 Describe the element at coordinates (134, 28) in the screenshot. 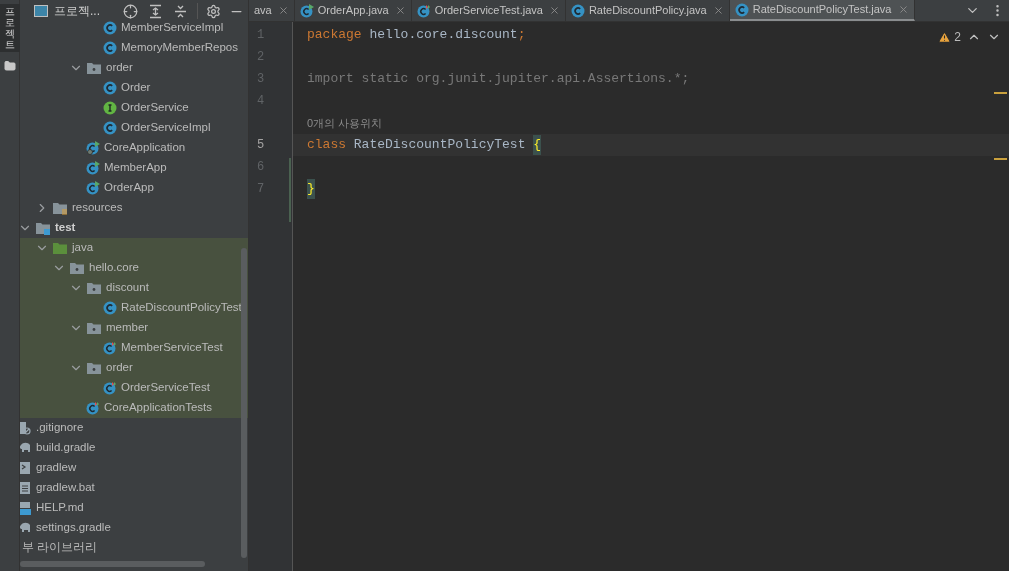

I see `tree-row: MemberServiceImpl` at that location.